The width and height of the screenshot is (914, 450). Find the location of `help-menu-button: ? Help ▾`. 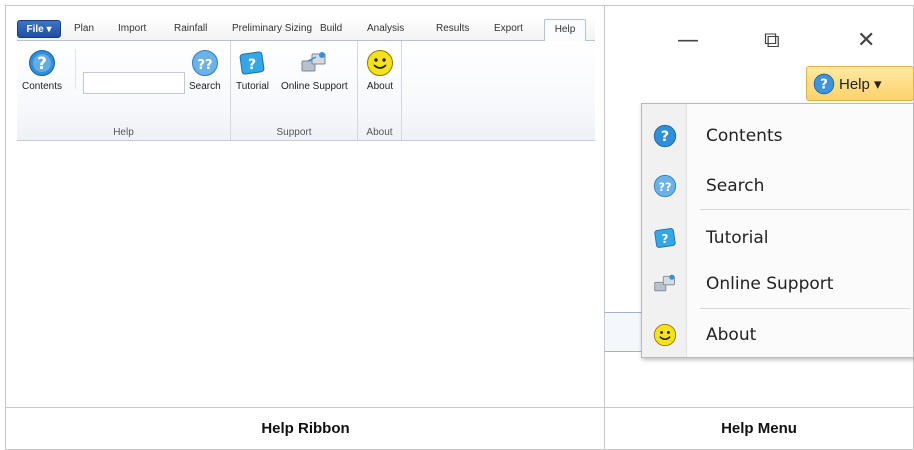

help-menu-button: ? Help ▾ is located at coordinates (860, 83).